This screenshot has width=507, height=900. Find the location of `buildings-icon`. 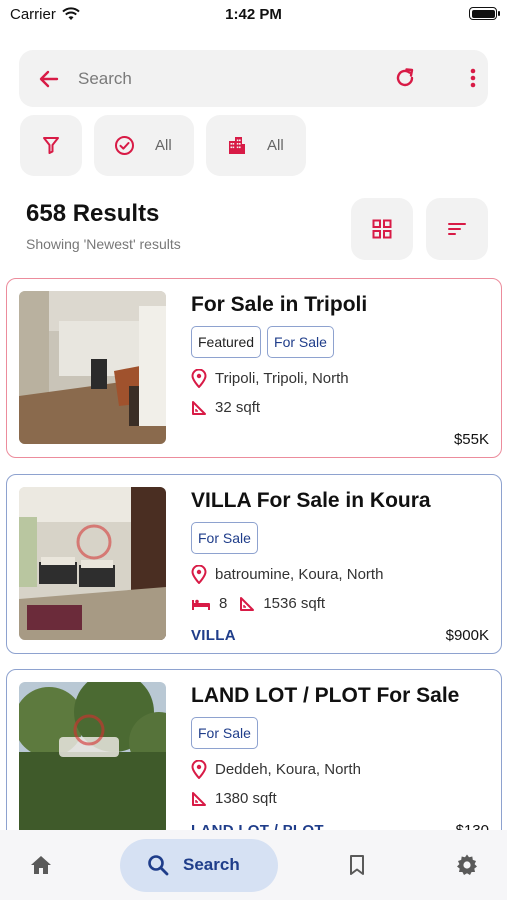

buildings-icon is located at coordinates (237, 145).